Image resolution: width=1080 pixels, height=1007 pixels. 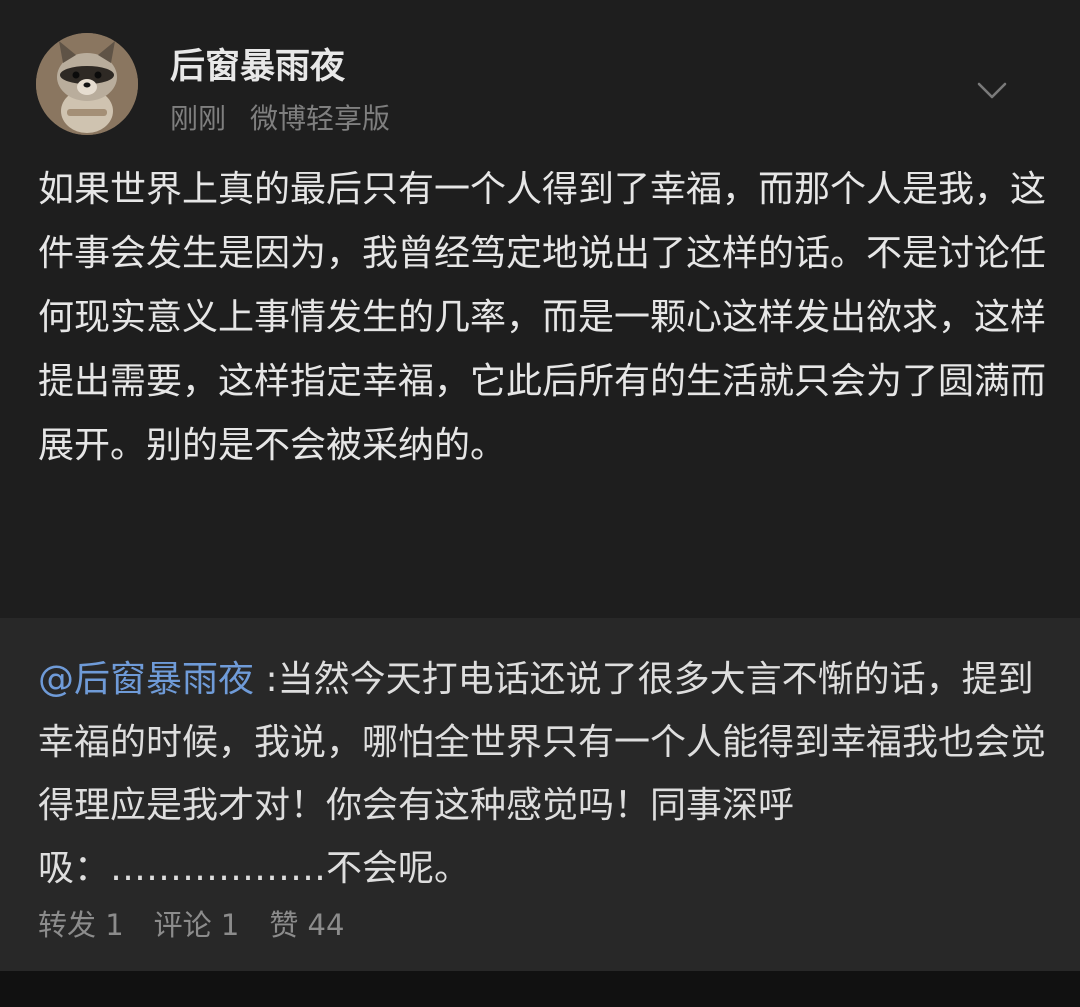 What do you see at coordinates (257, 63) in the screenshot?
I see `post-author: 后窗暴雨夜` at bounding box center [257, 63].